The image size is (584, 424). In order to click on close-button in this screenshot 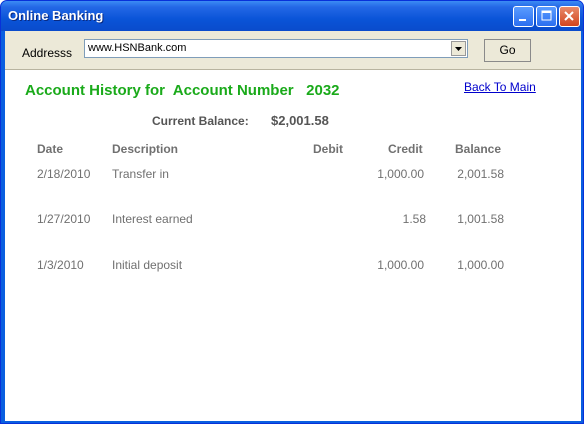, I will do `click(569, 16)`.